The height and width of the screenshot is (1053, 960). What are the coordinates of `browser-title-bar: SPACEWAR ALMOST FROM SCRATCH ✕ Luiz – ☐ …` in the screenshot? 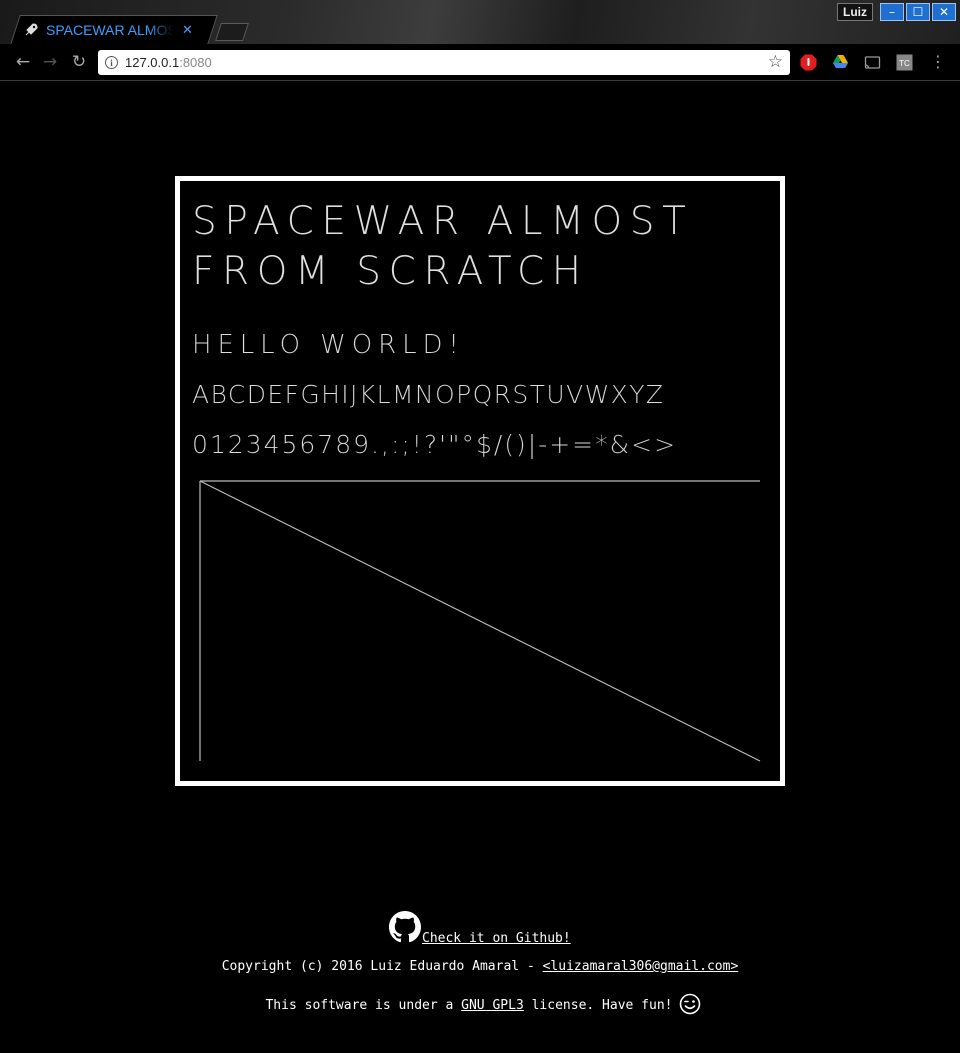 It's located at (480, 22).